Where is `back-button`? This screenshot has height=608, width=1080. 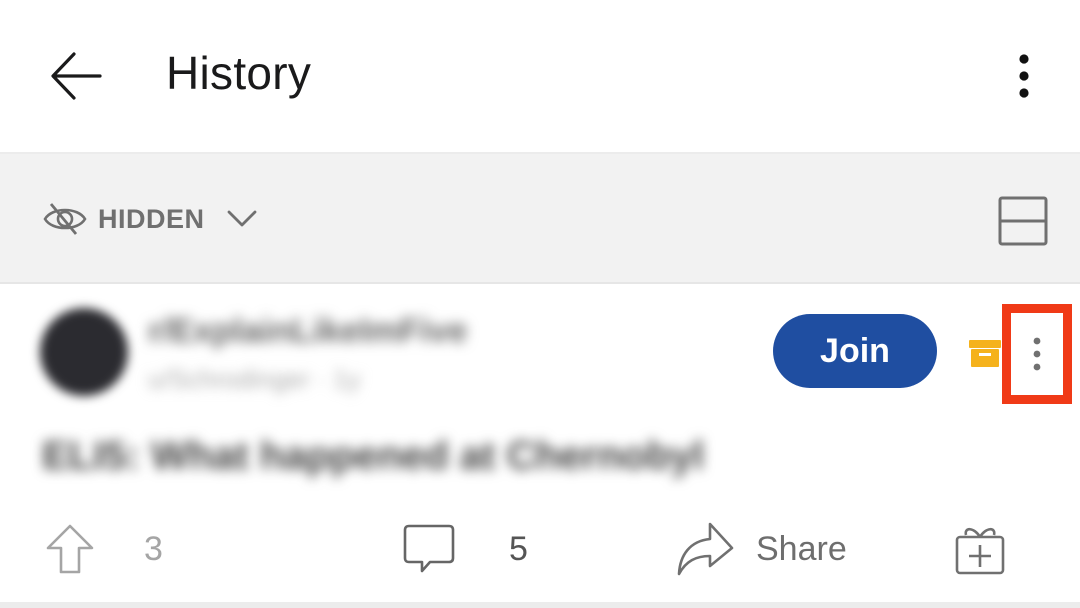
back-button is located at coordinates (76, 76).